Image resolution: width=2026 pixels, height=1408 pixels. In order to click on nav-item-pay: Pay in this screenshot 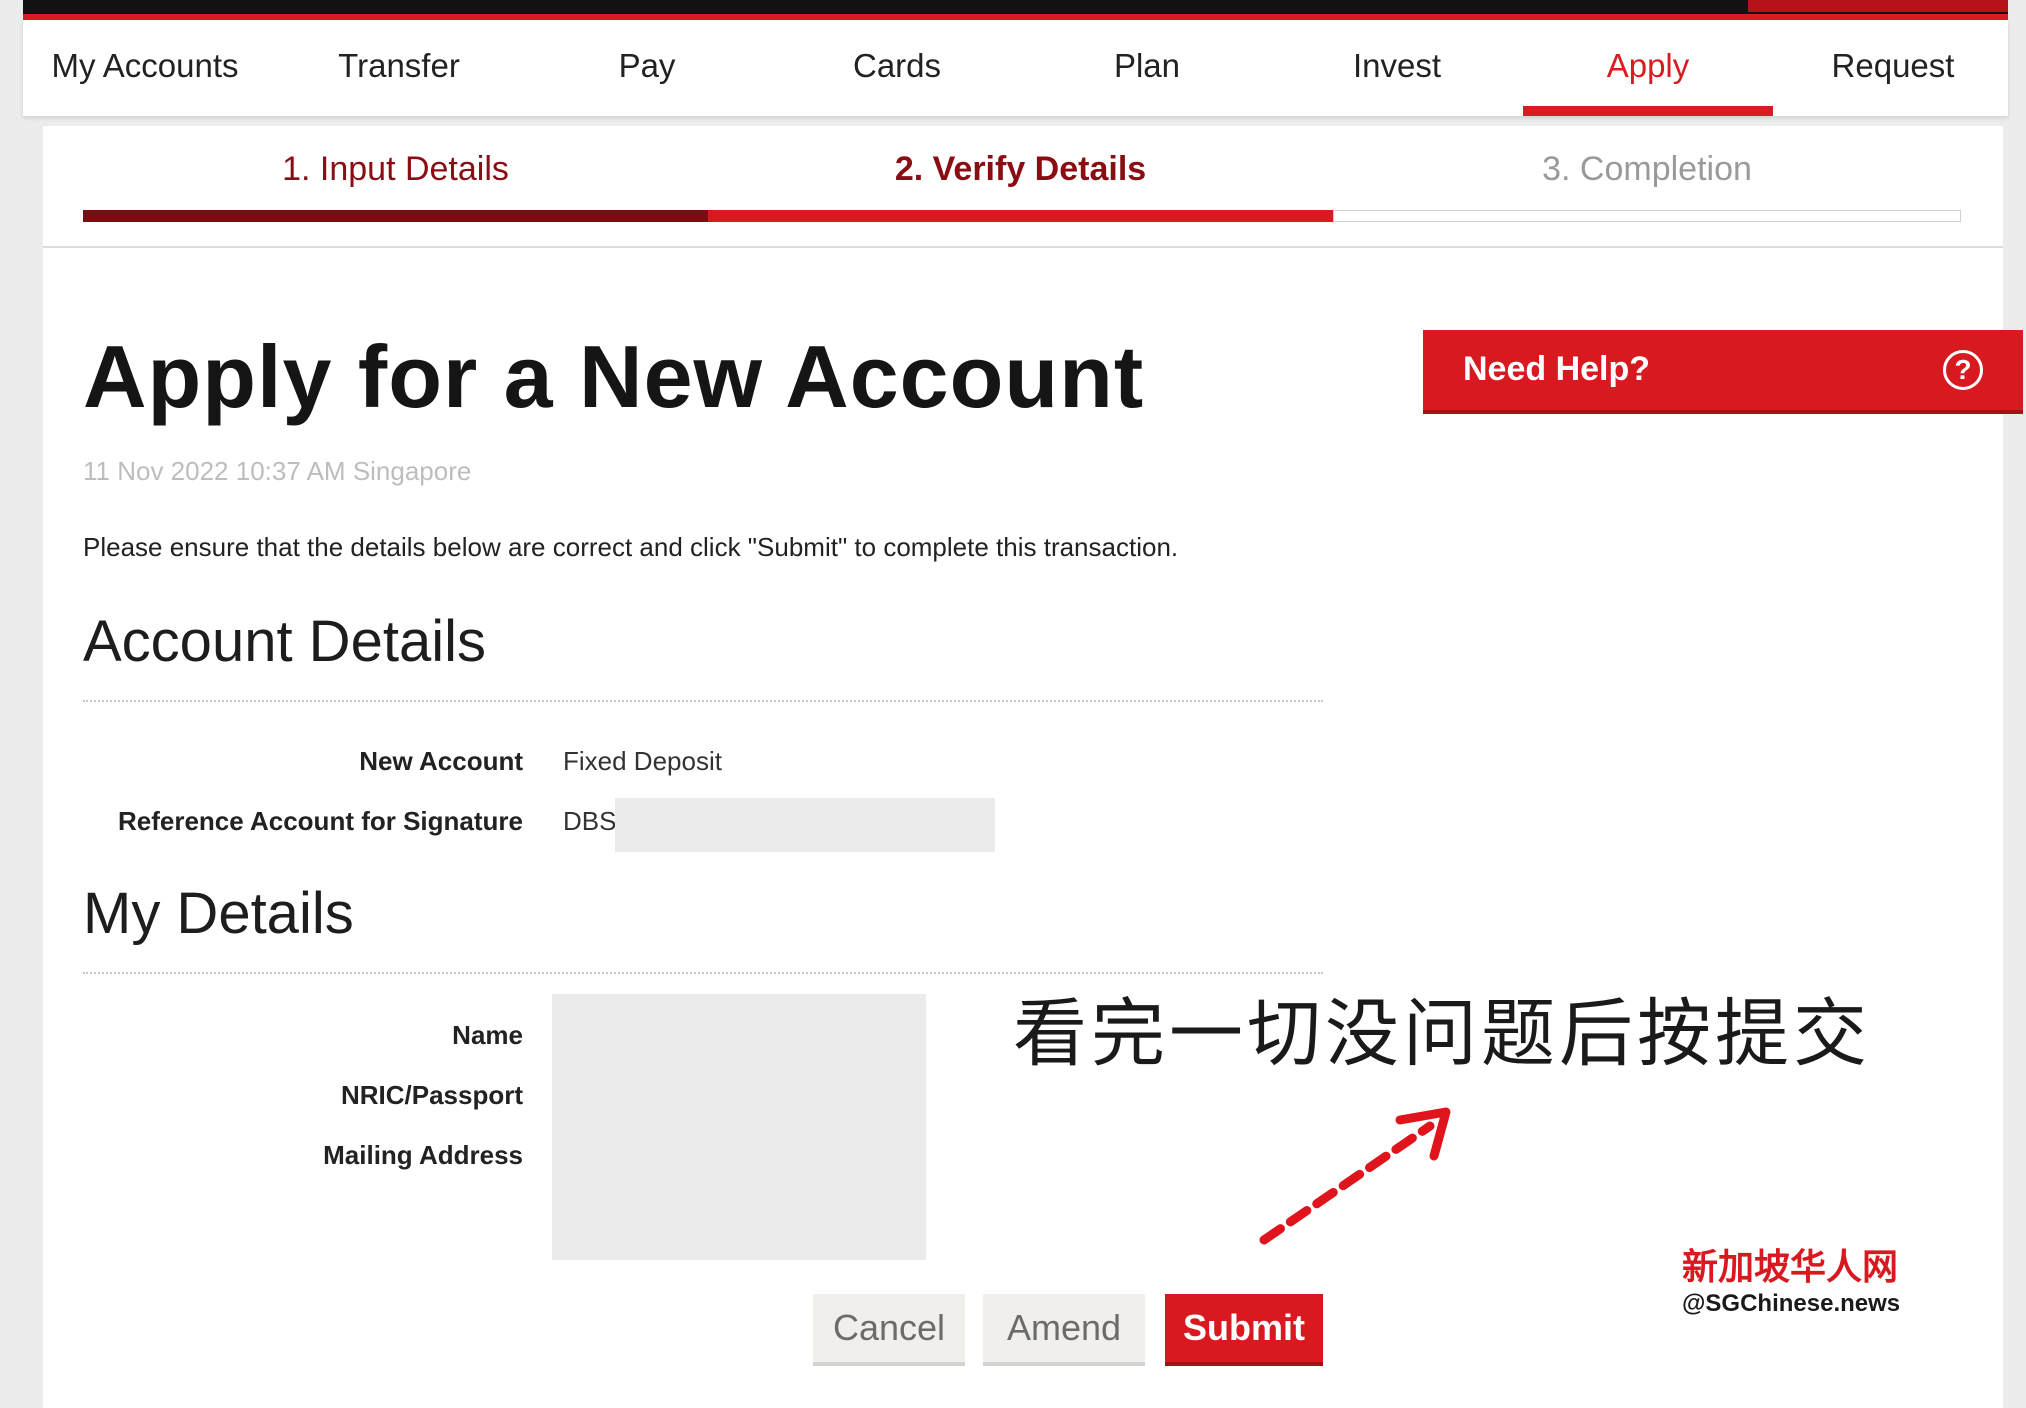, I will do `click(647, 68)`.